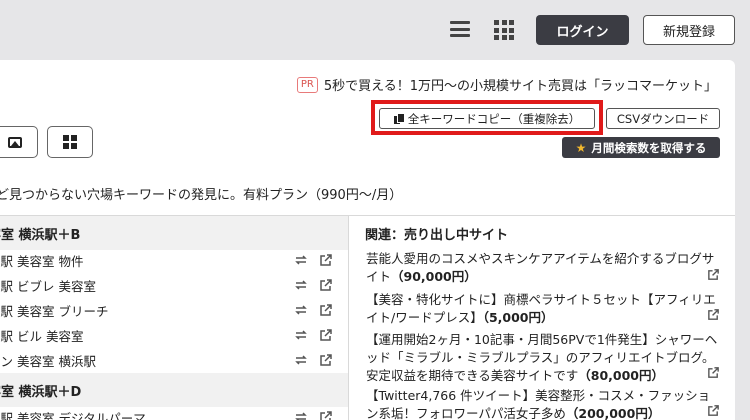 Image resolution: width=750 pixels, height=420 pixels. Describe the element at coordinates (307, 84) in the screenshot. I see `pr-badge: PR` at that location.